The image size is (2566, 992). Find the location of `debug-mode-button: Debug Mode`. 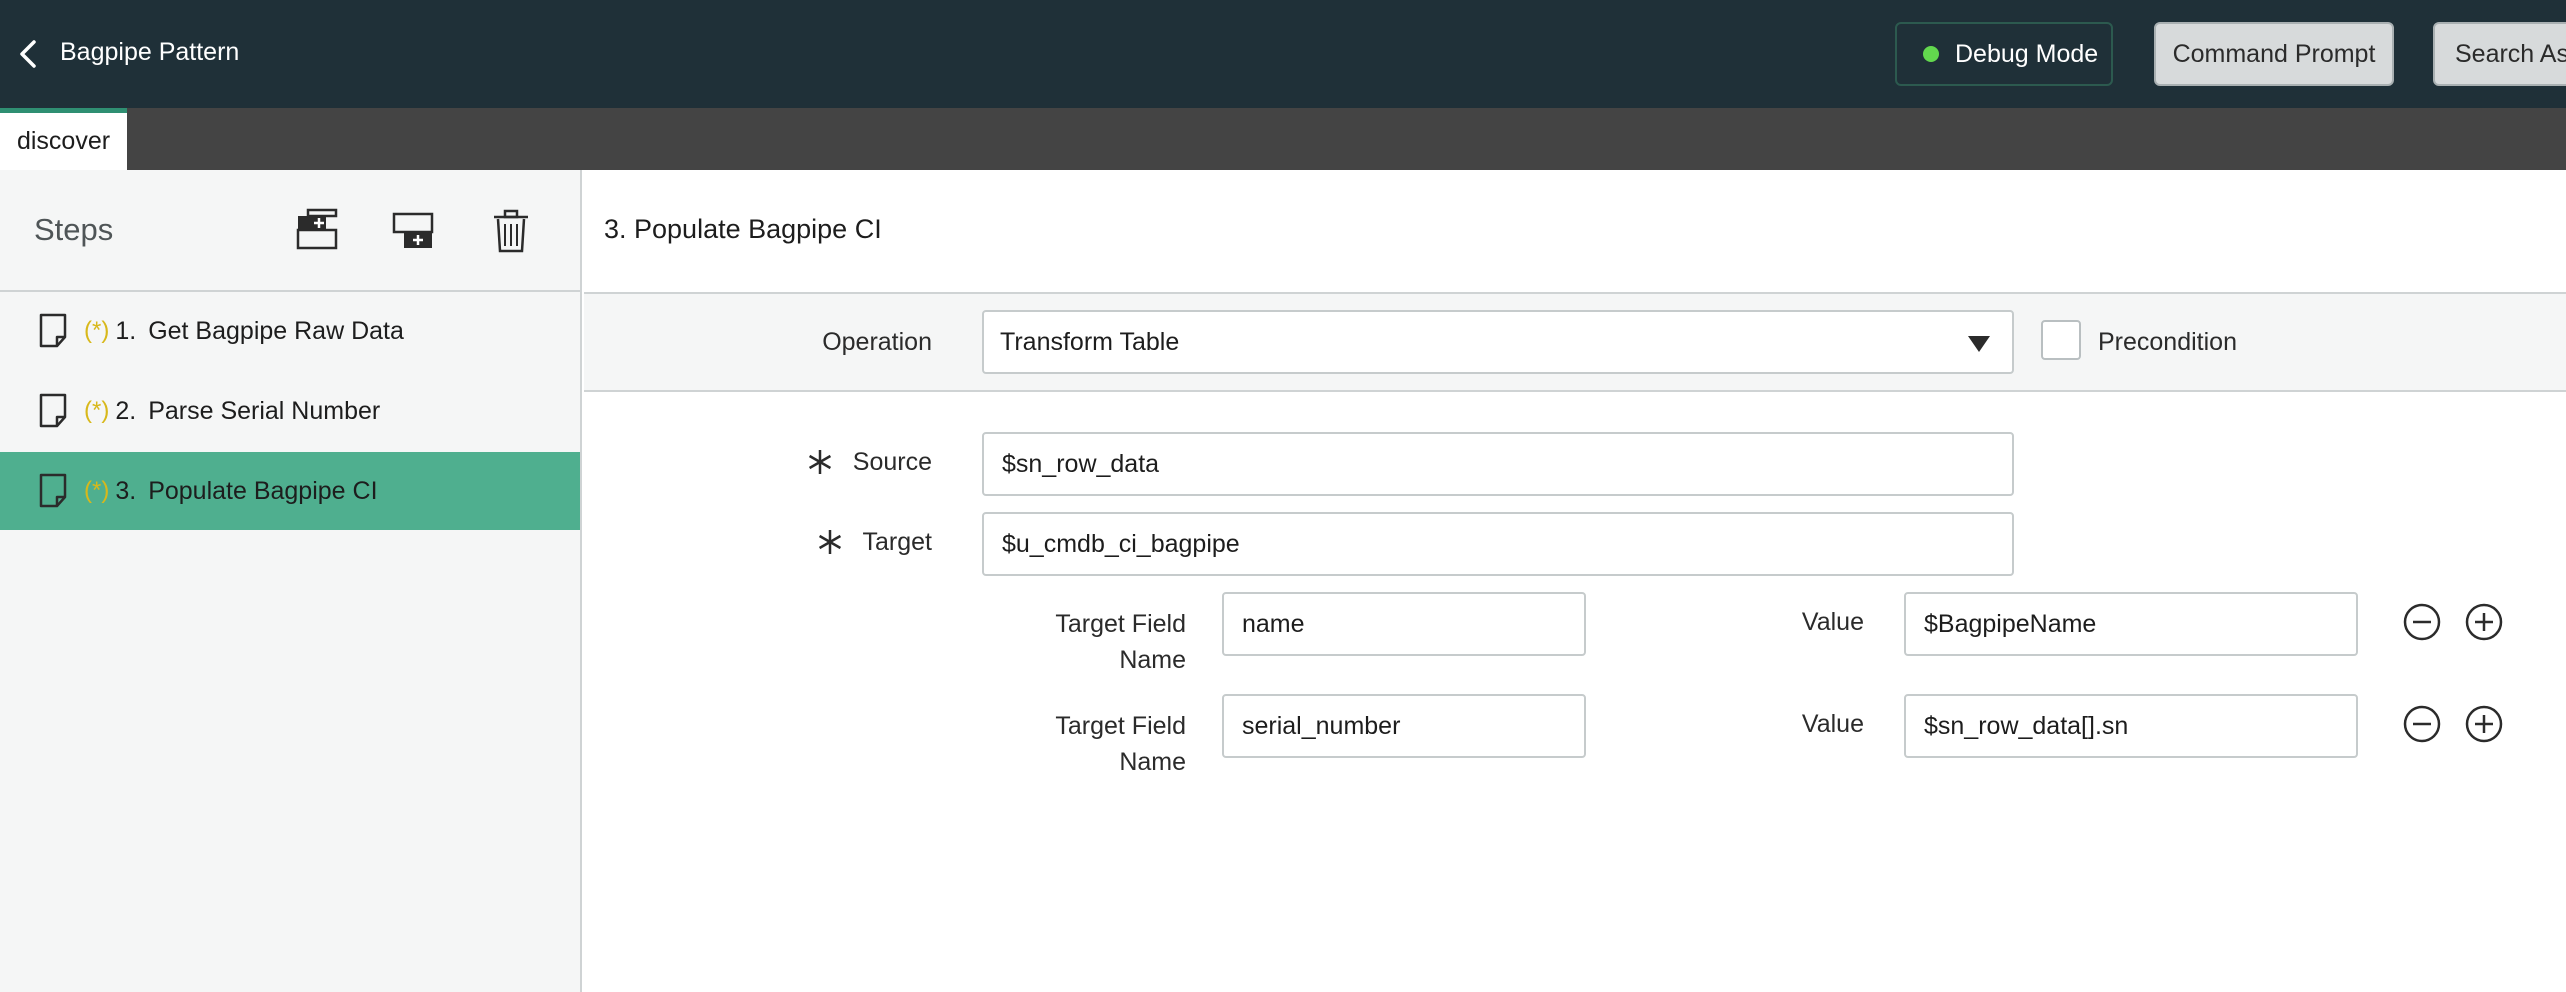

debug-mode-button: Debug Mode is located at coordinates (2004, 54).